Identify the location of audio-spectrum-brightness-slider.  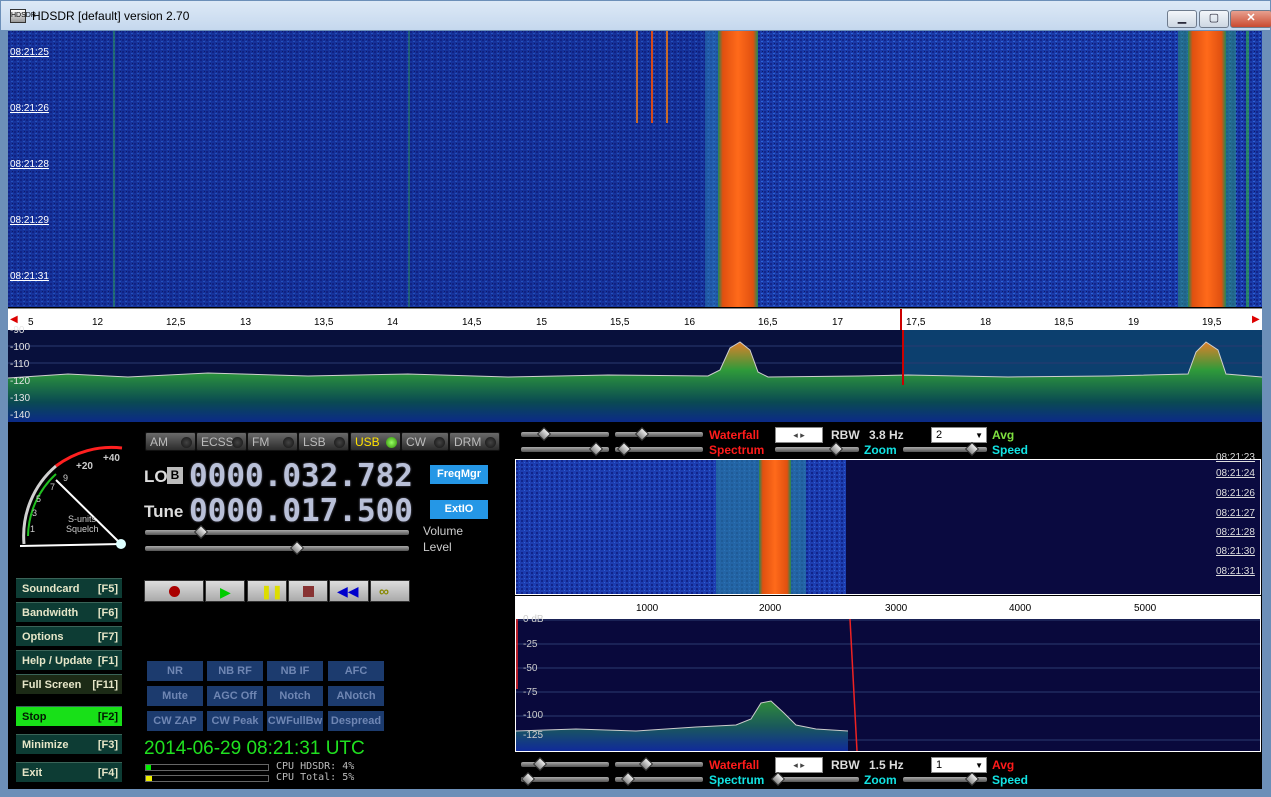
(659, 779).